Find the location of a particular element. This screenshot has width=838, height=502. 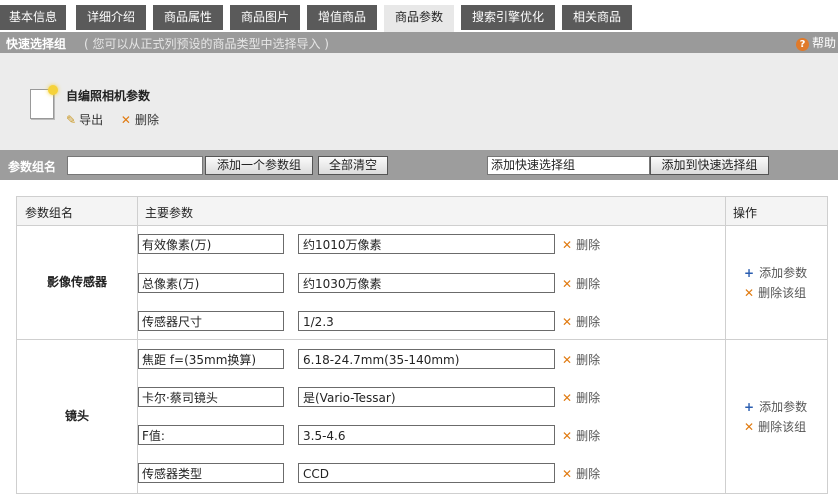

tab-seo: 搜索引擎优化 is located at coordinates (508, 17).